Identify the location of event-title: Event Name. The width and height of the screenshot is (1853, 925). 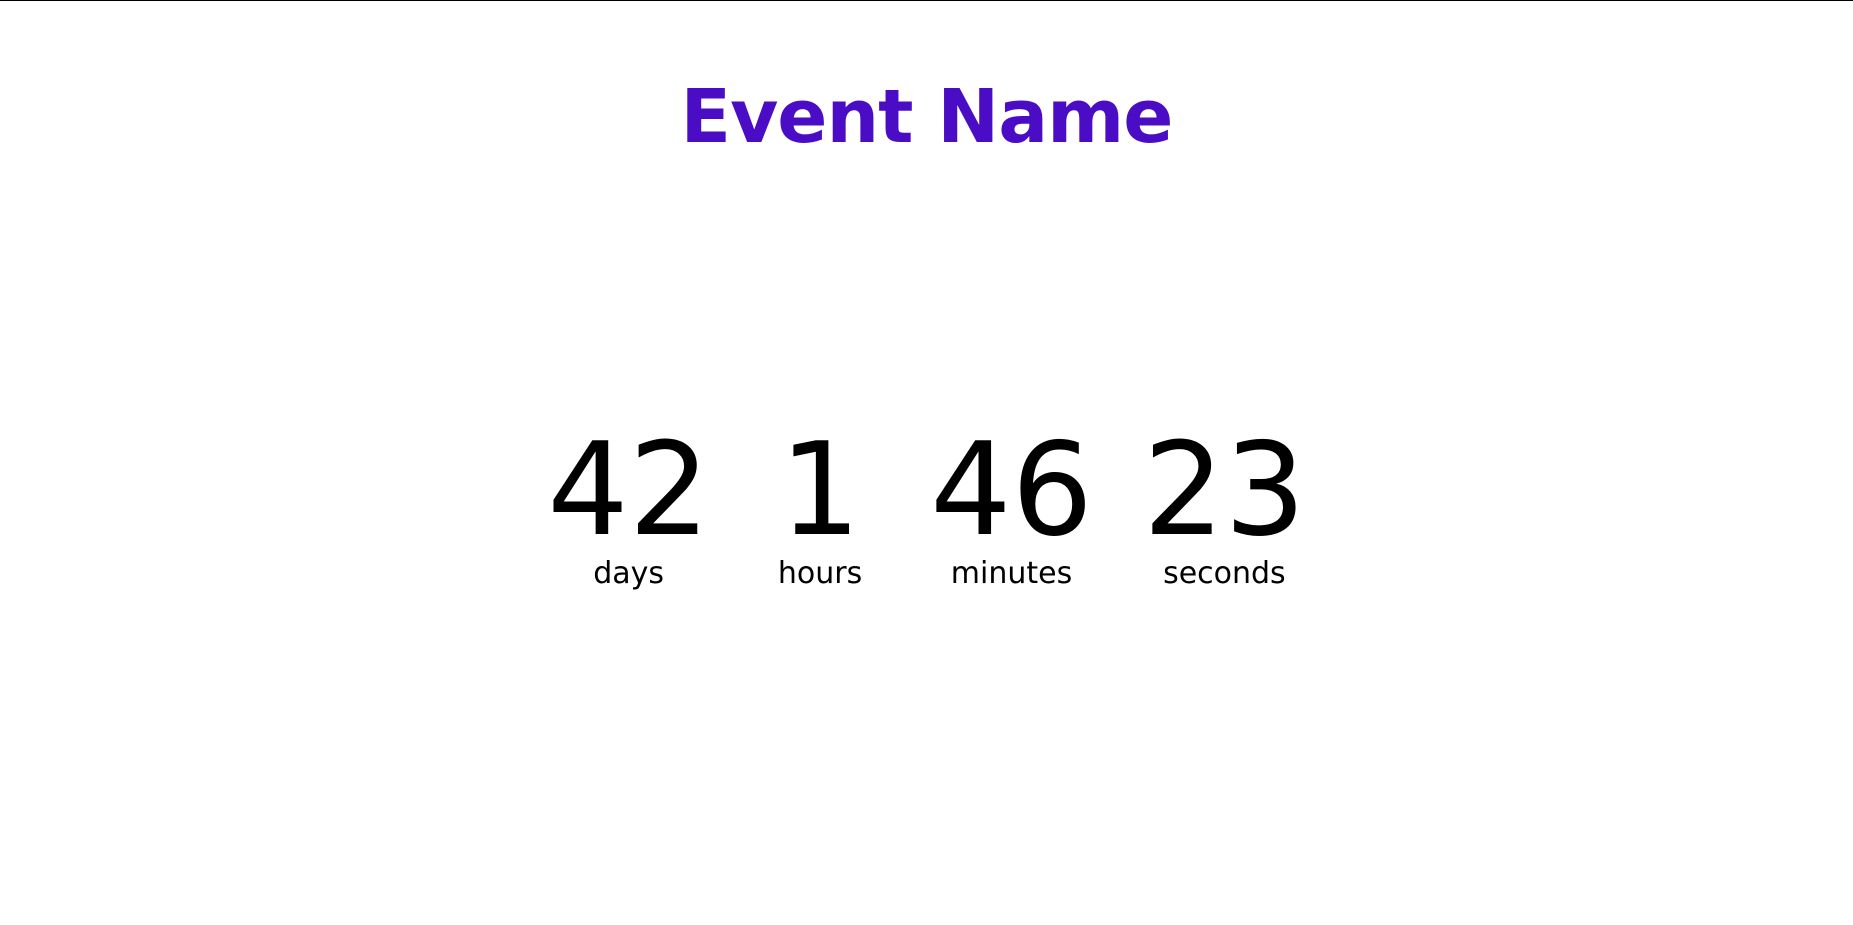
(927, 117).